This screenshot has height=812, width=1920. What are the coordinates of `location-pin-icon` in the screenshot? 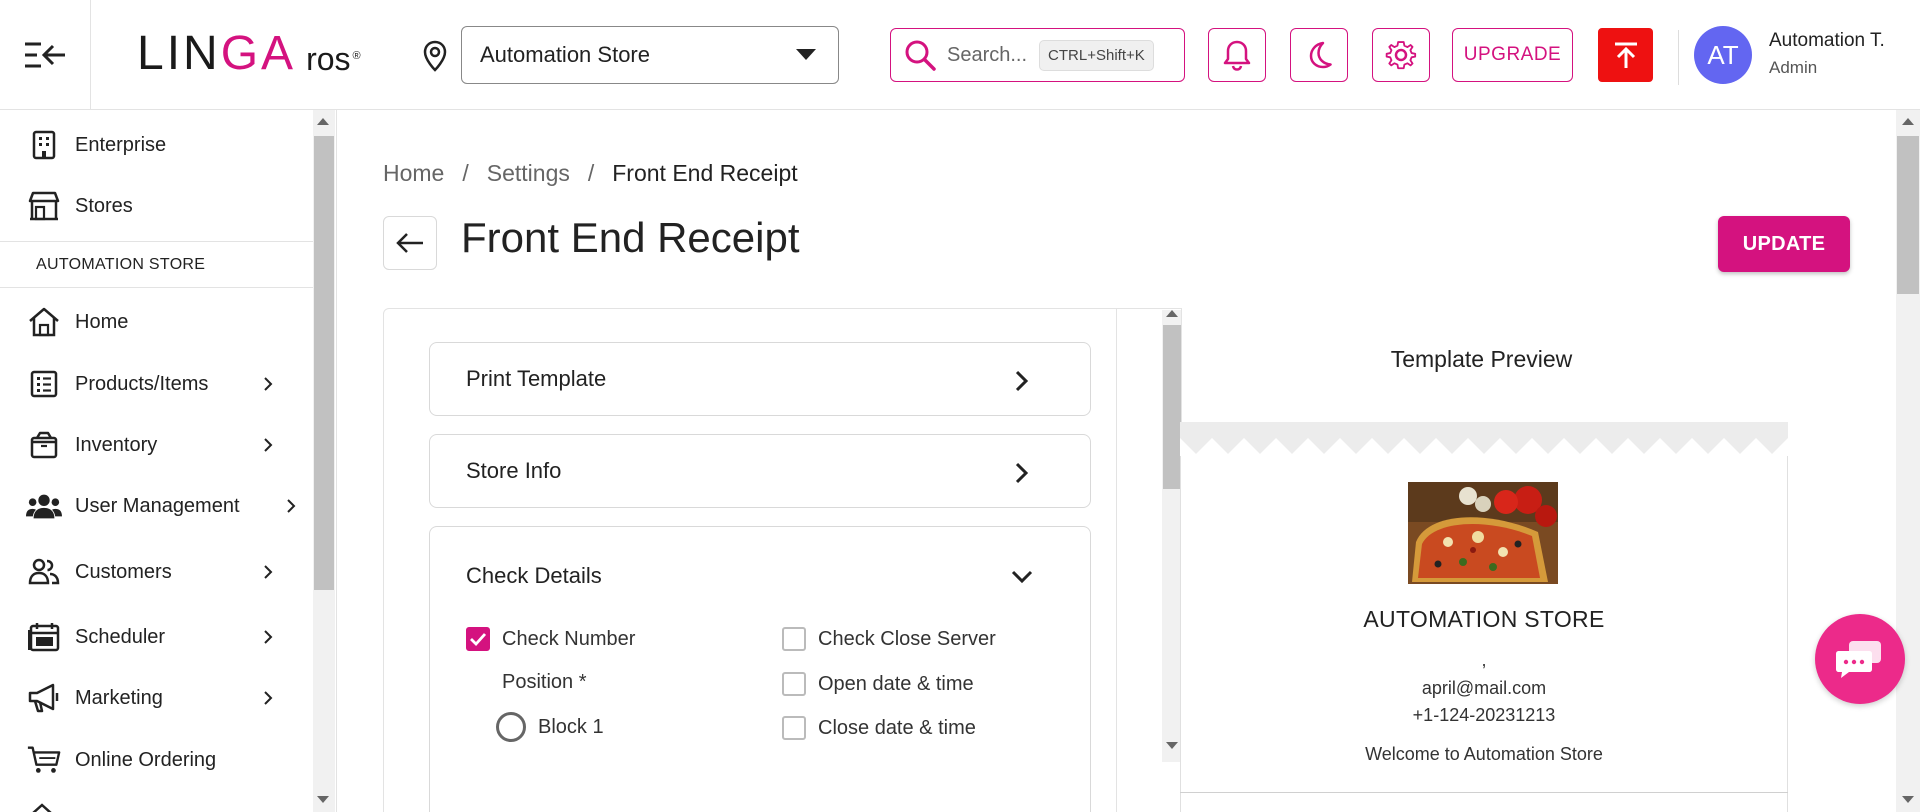 It's located at (435, 56).